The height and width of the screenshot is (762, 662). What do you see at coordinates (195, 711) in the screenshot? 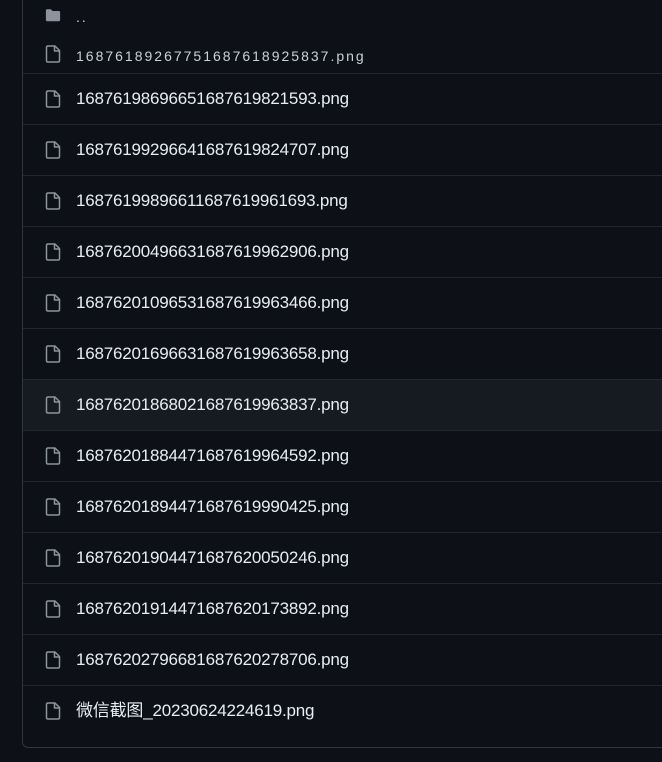
I see `file-name-link: 微信截图_20230624224619.png` at bounding box center [195, 711].